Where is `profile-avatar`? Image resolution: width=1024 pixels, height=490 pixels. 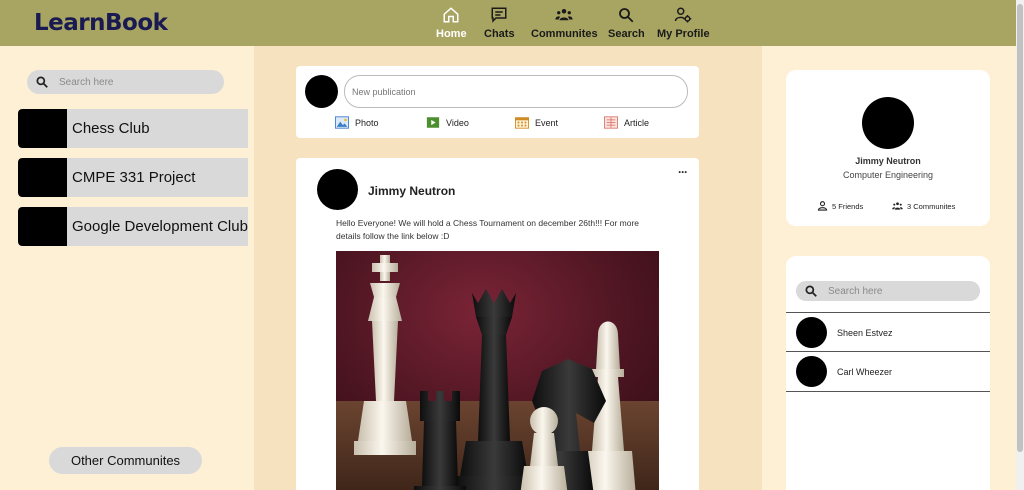 profile-avatar is located at coordinates (888, 123).